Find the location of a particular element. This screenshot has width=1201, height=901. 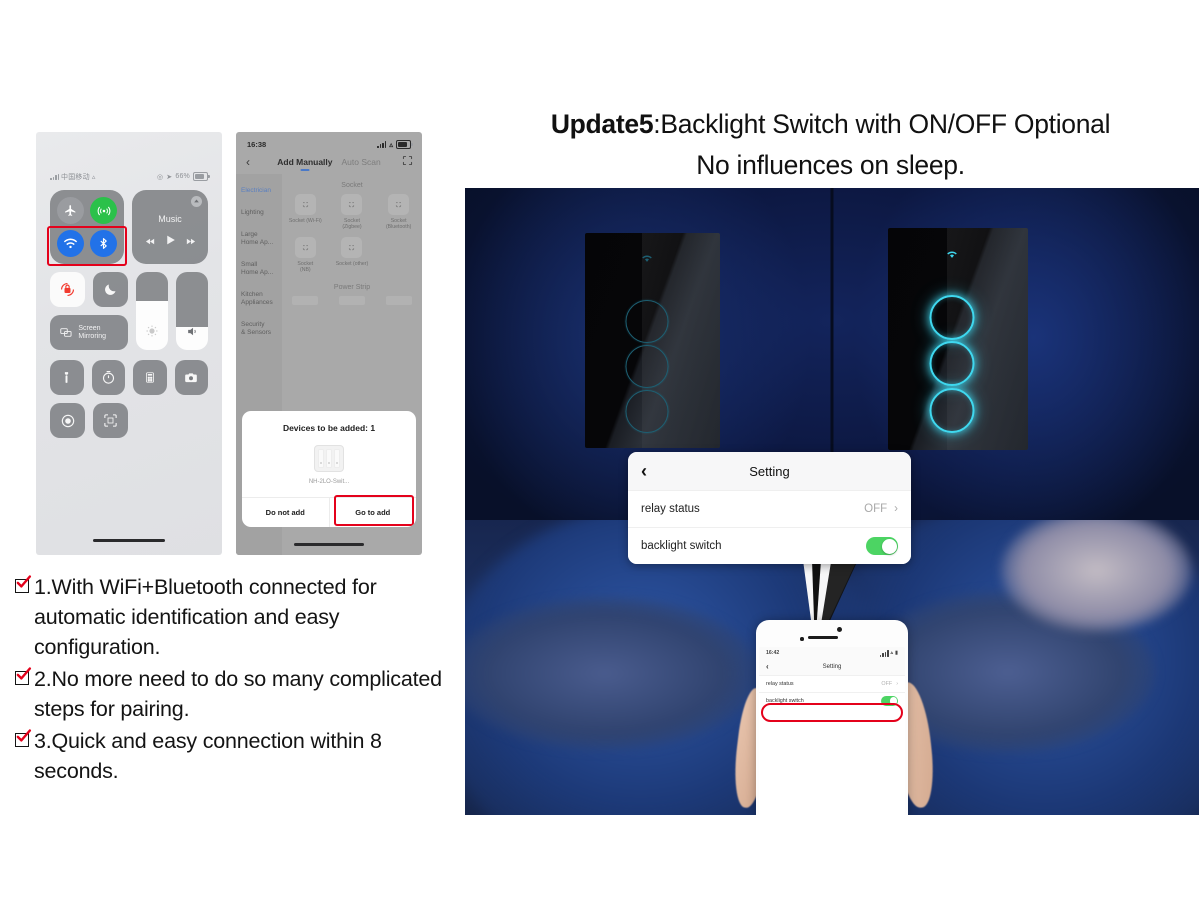

scan-icon is located at coordinates (407, 162).